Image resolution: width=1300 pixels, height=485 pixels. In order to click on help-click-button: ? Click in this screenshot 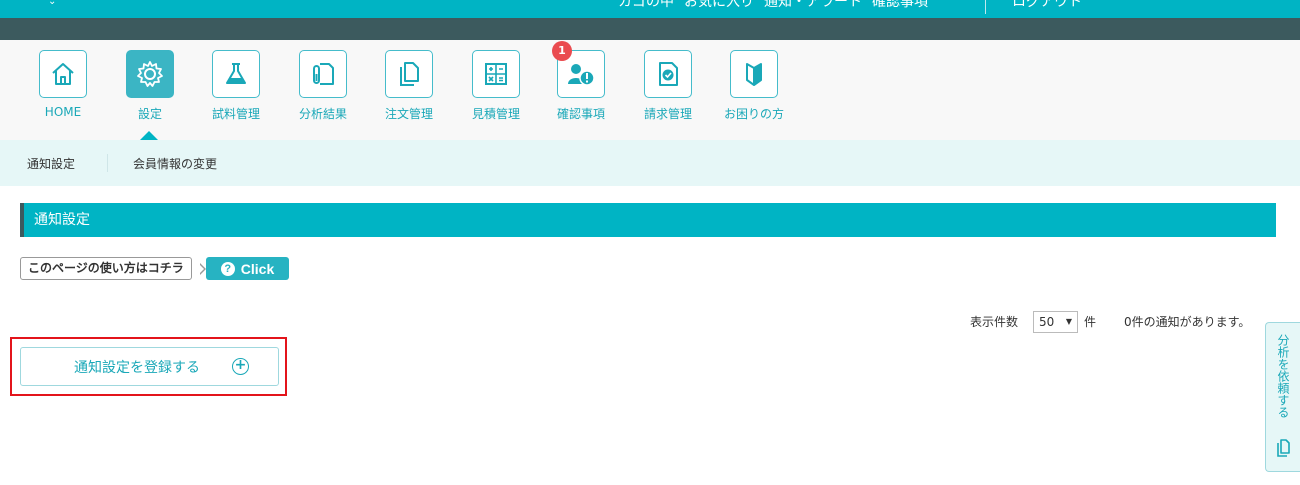, I will do `click(247, 268)`.